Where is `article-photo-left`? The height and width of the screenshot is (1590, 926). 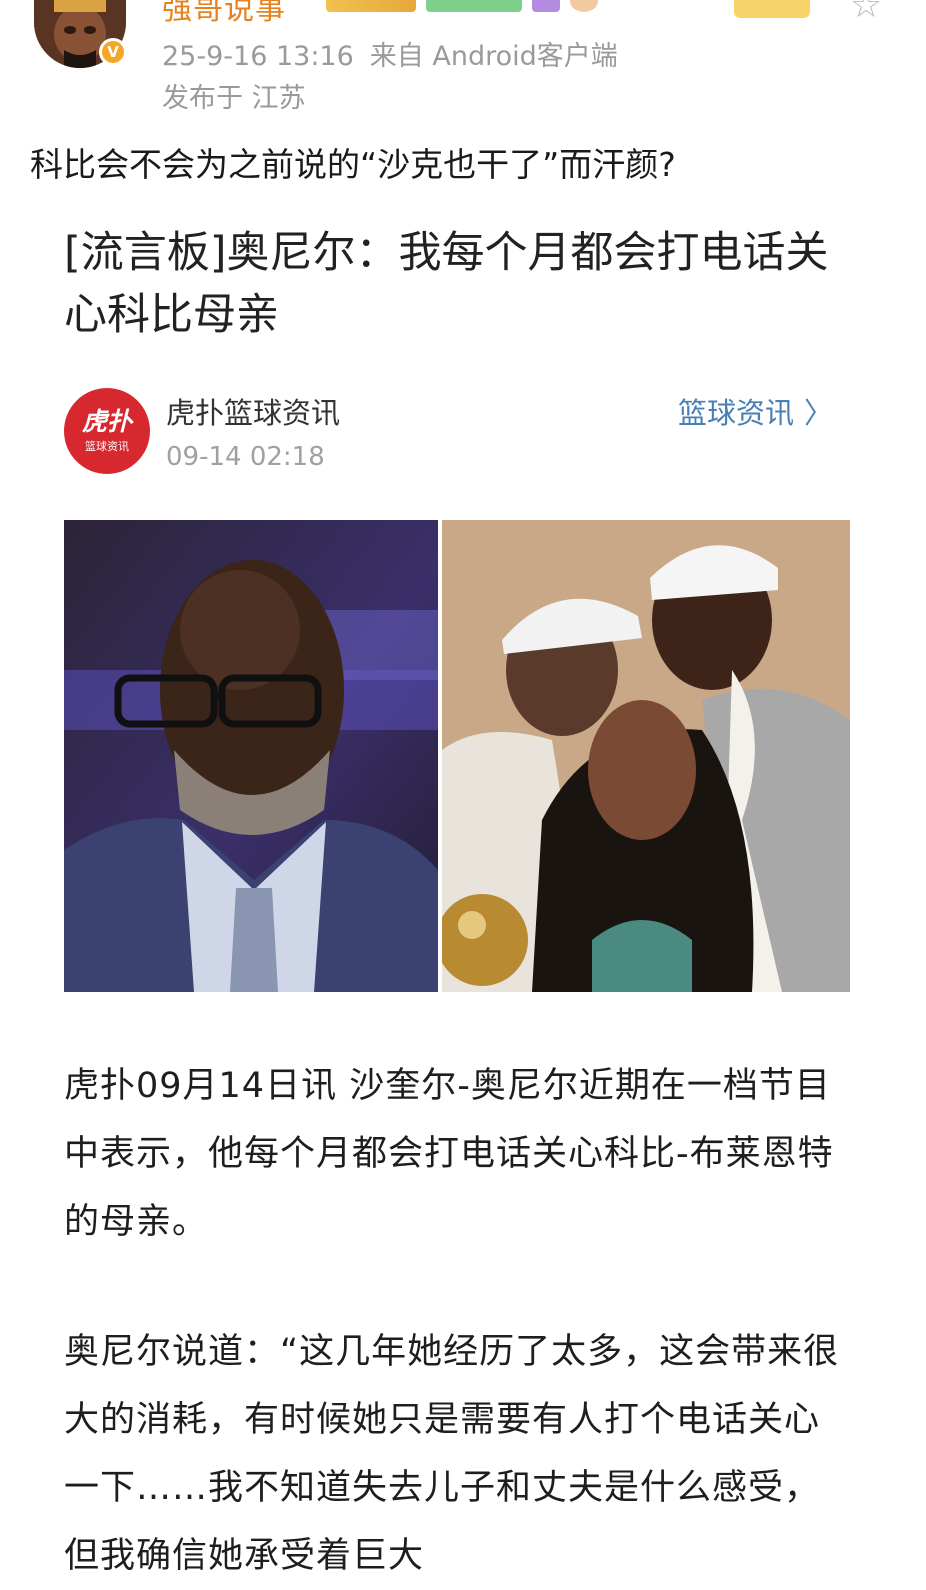 article-photo-left is located at coordinates (251, 756).